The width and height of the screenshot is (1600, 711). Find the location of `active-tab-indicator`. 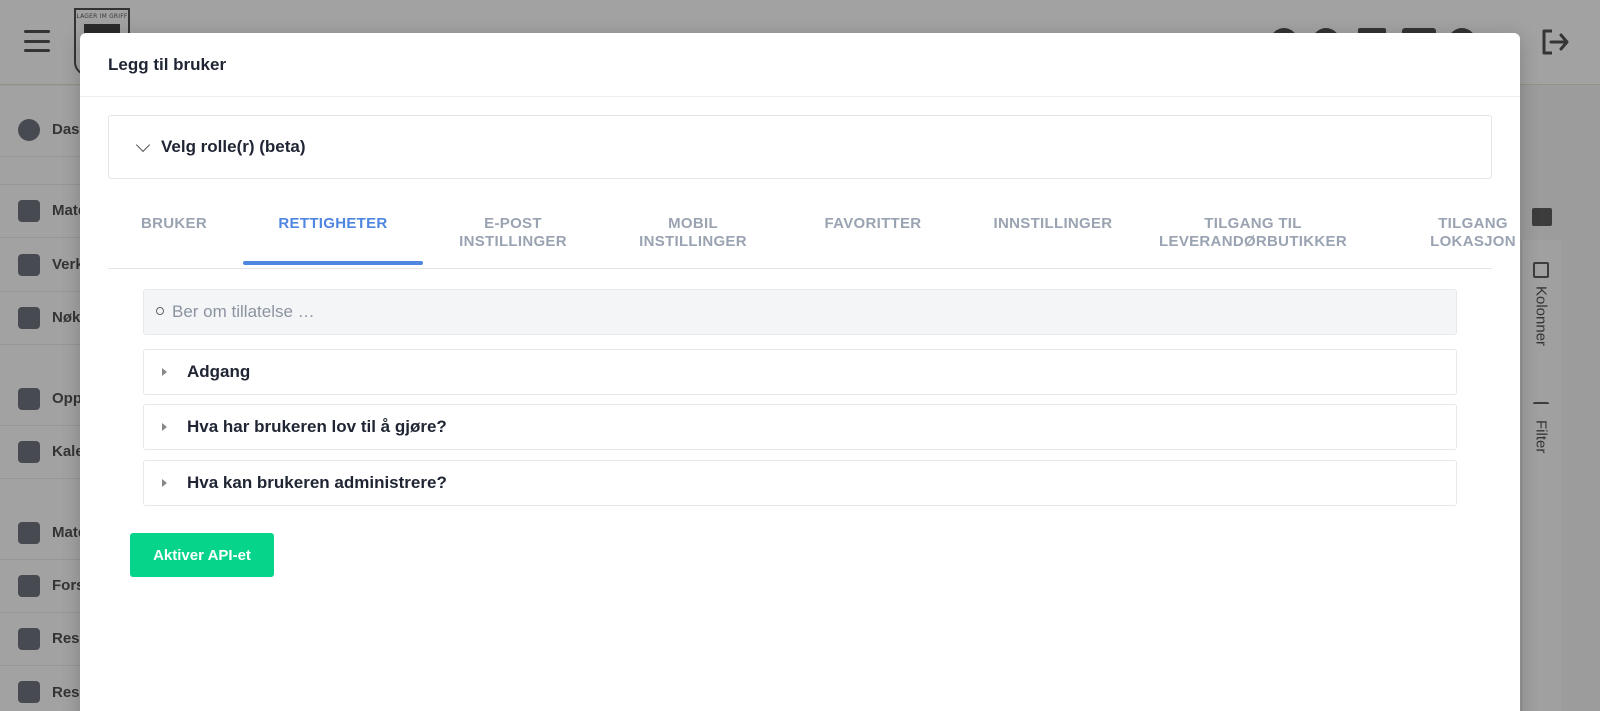

active-tab-indicator is located at coordinates (333, 263).